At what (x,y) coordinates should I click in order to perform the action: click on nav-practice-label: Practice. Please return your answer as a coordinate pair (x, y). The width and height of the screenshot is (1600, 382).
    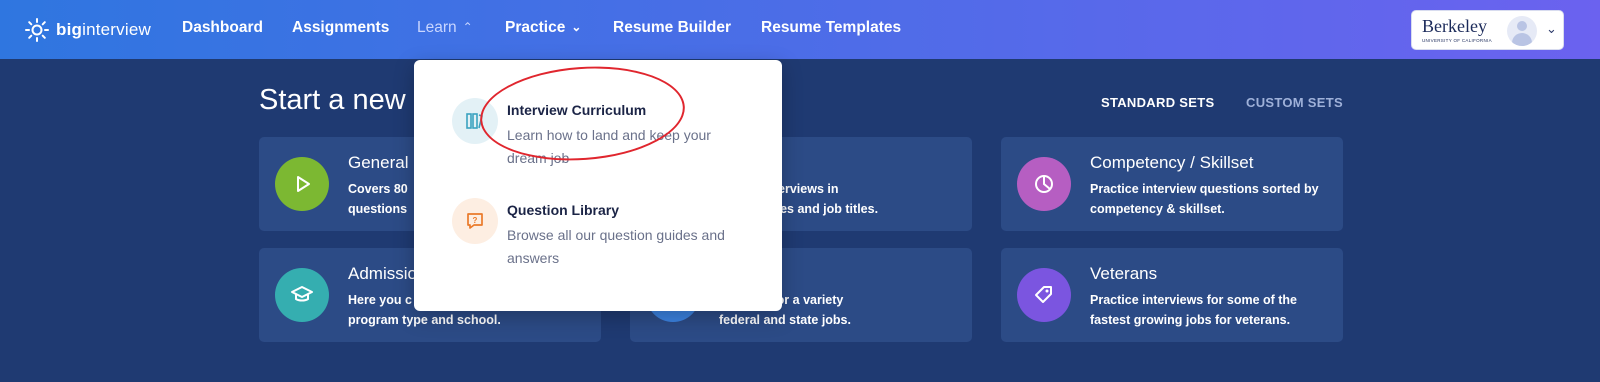
    Looking at the image, I should click on (535, 27).